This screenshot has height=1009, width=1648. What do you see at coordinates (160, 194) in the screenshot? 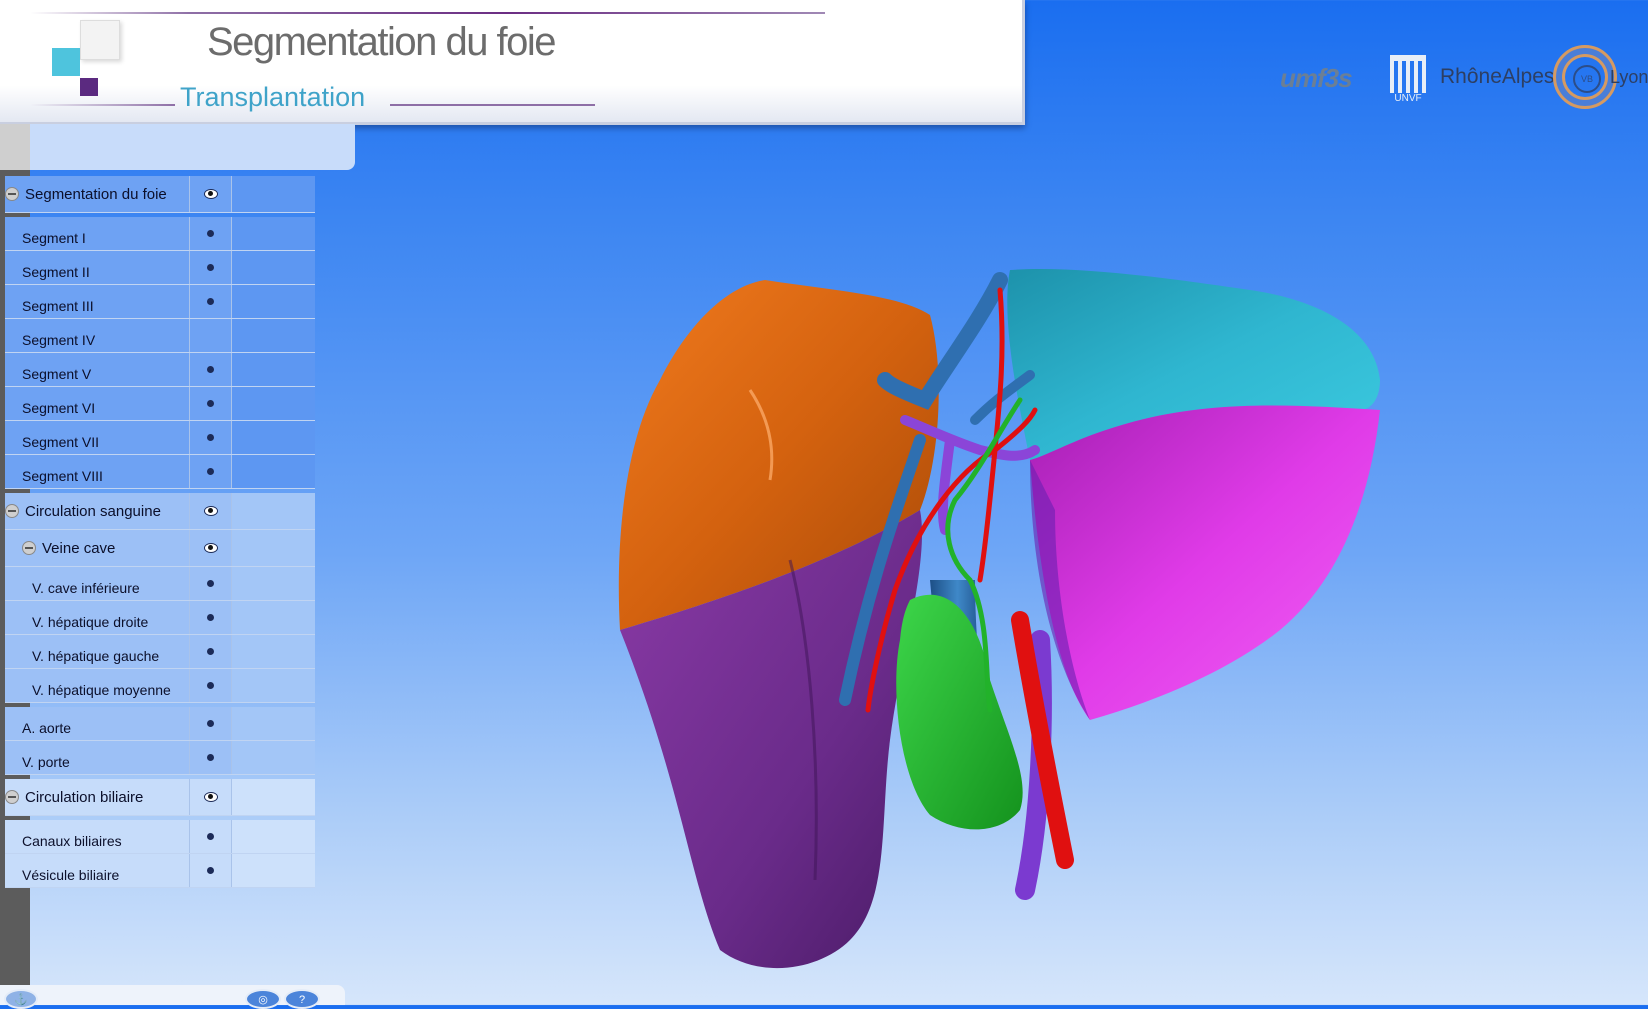
I see `tree-group-segmentation: Segmentation du foie` at bounding box center [160, 194].